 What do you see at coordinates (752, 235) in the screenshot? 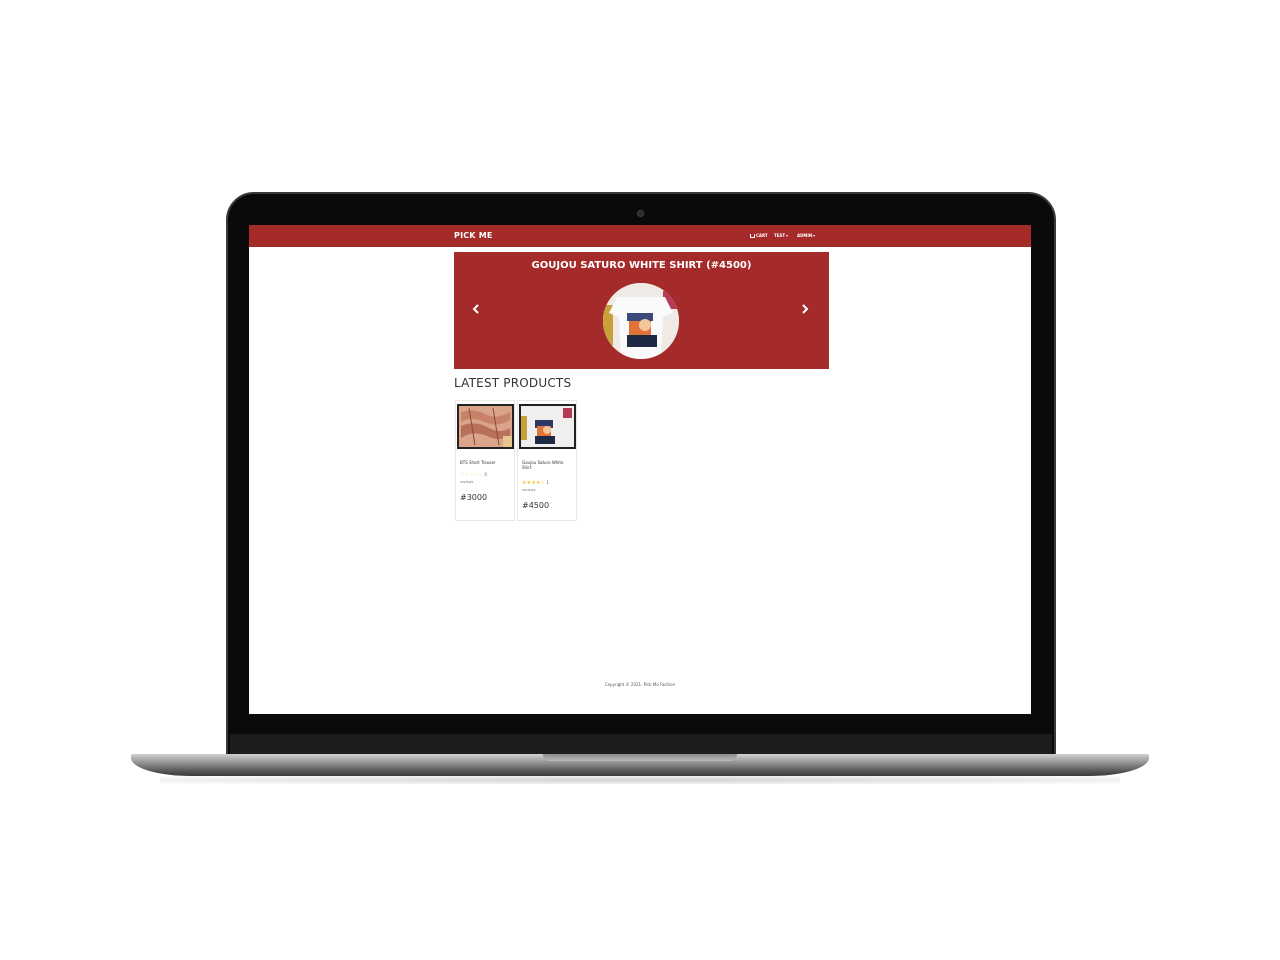
I see `cart-icon` at bounding box center [752, 235].